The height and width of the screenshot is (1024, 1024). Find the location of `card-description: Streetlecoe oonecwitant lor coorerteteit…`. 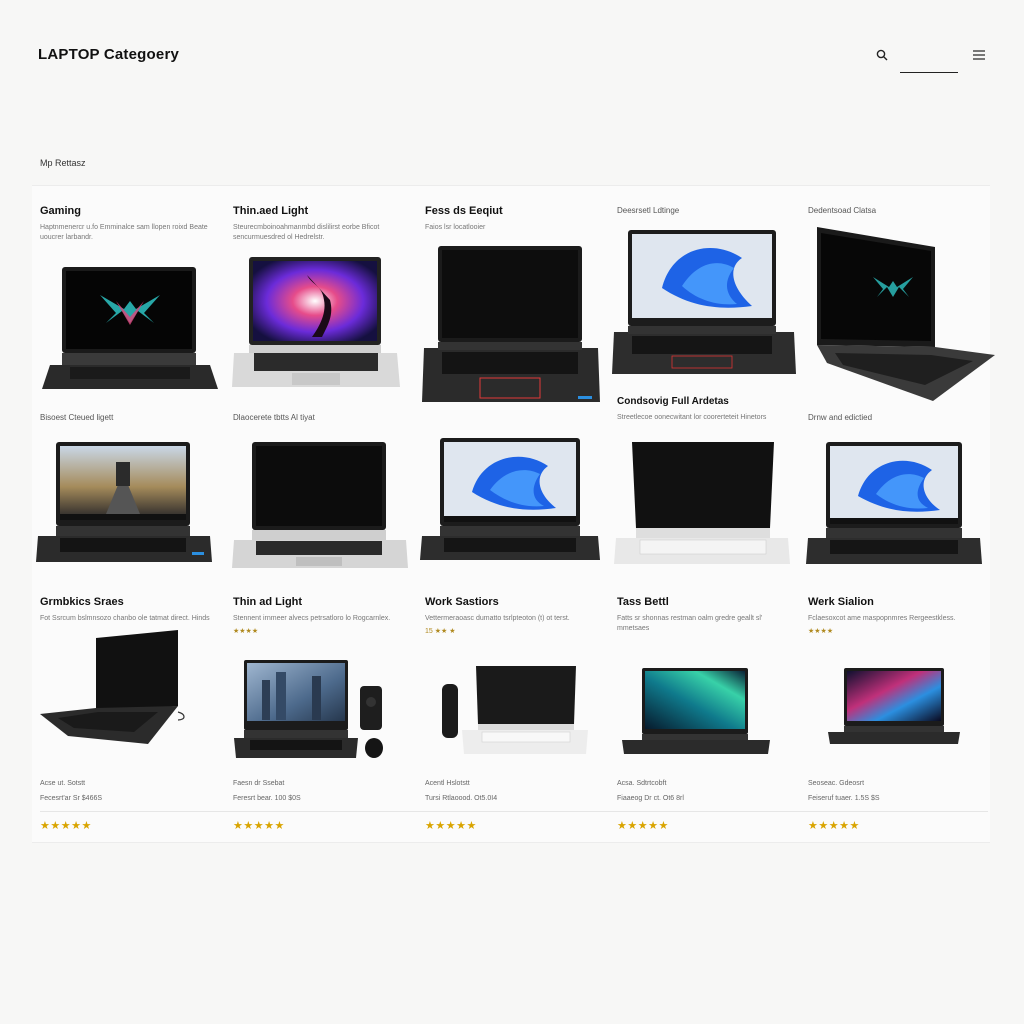

card-description: Streetlecoe oonecwitant lor coorerteteit… is located at coordinates (692, 417).